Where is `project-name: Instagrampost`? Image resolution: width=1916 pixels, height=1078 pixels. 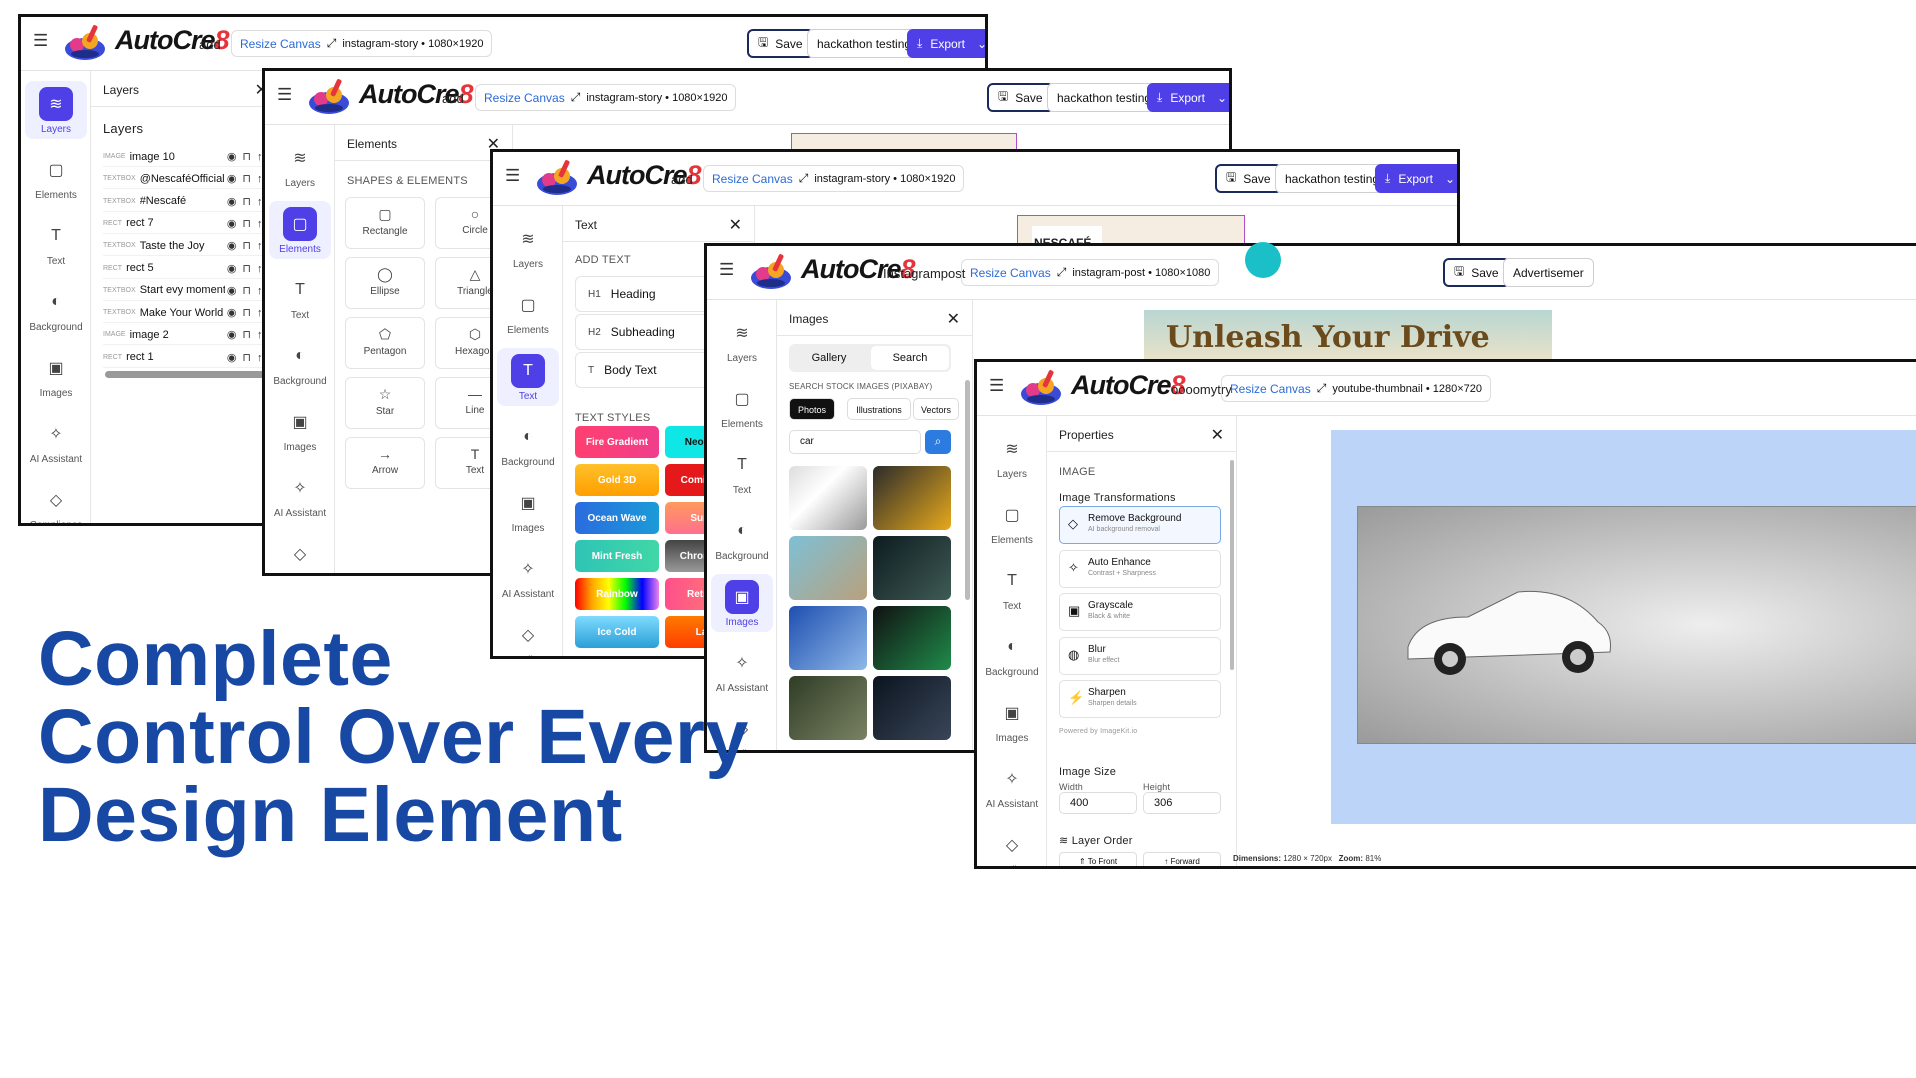 project-name: Instagrampost is located at coordinates (924, 273).